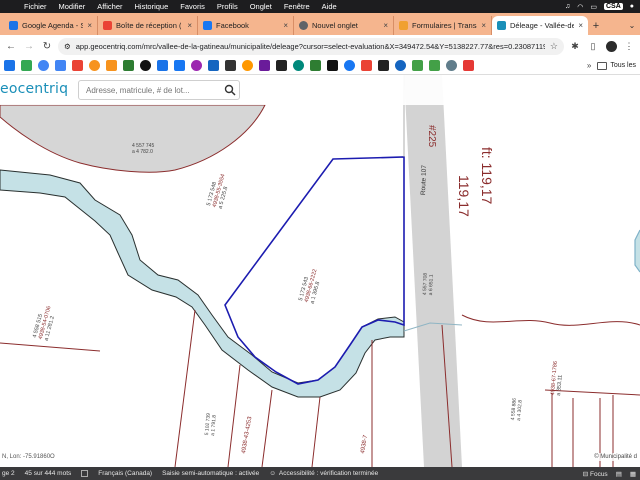 This screenshot has width=640, height=480. Describe the element at coordinates (487, 176) in the screenshot. I see `dimension-label-ft: ft: 119,17` at that location.